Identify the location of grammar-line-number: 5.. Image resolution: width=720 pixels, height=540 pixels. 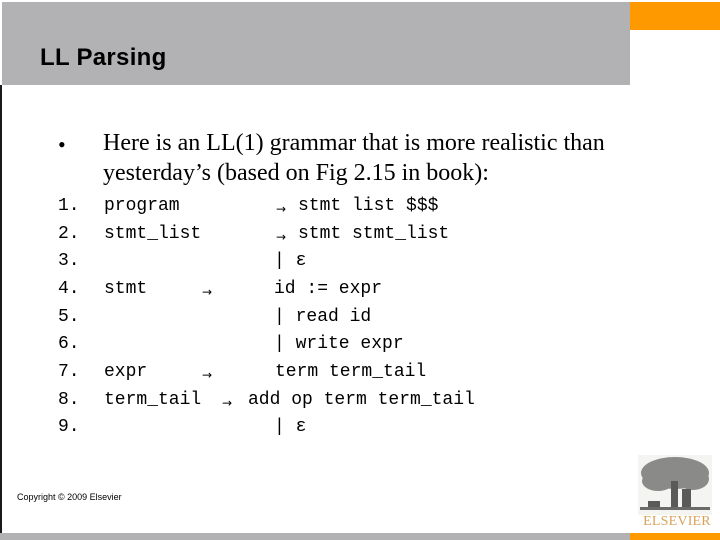
(69, 317).